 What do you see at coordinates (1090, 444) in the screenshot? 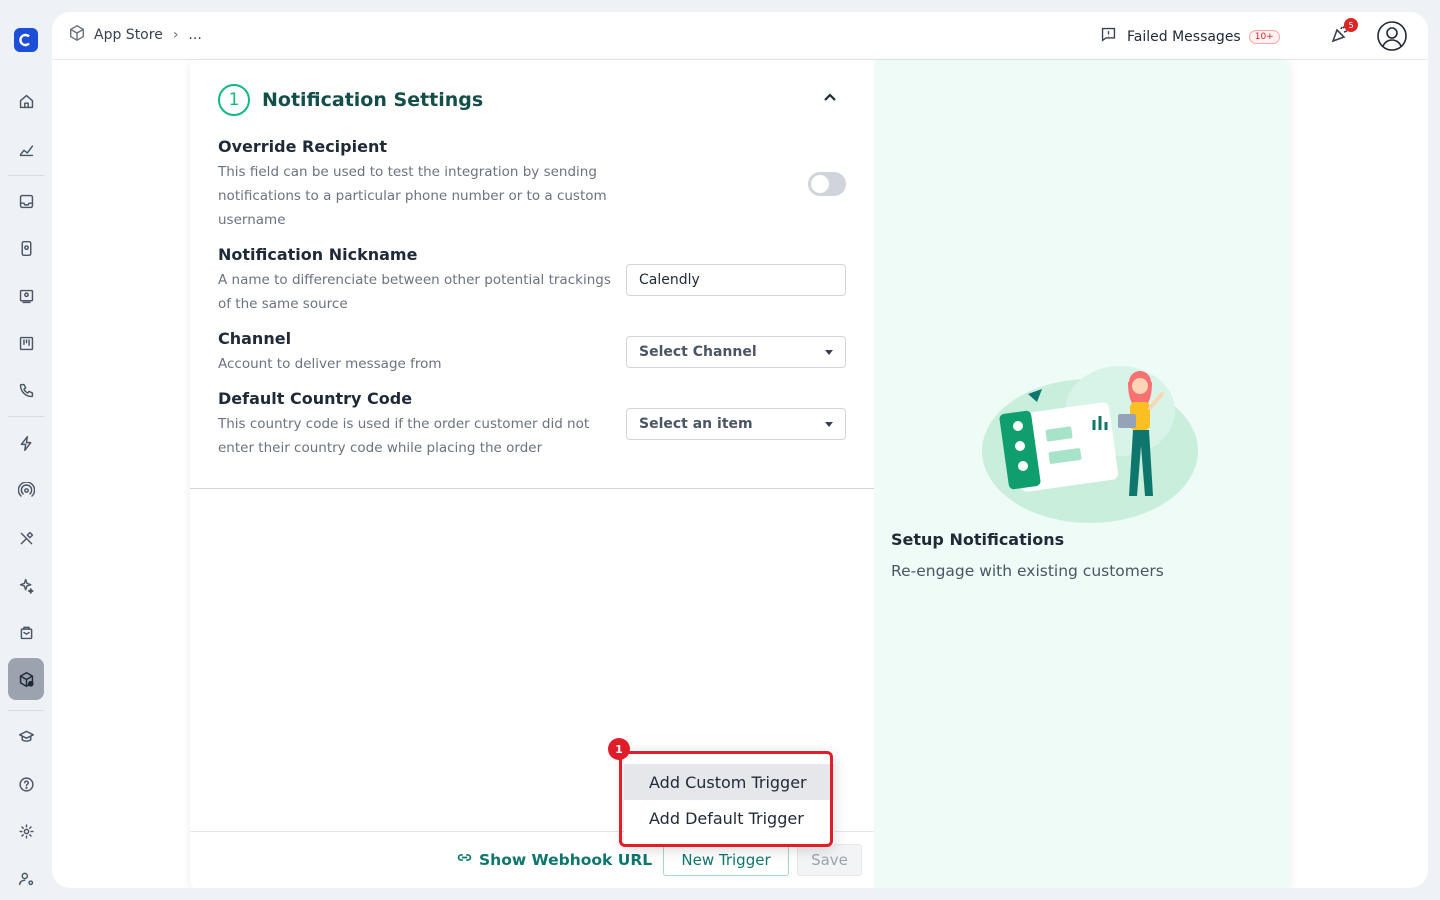
I see `notifications-illustration` at bounding box center [1090, 444].